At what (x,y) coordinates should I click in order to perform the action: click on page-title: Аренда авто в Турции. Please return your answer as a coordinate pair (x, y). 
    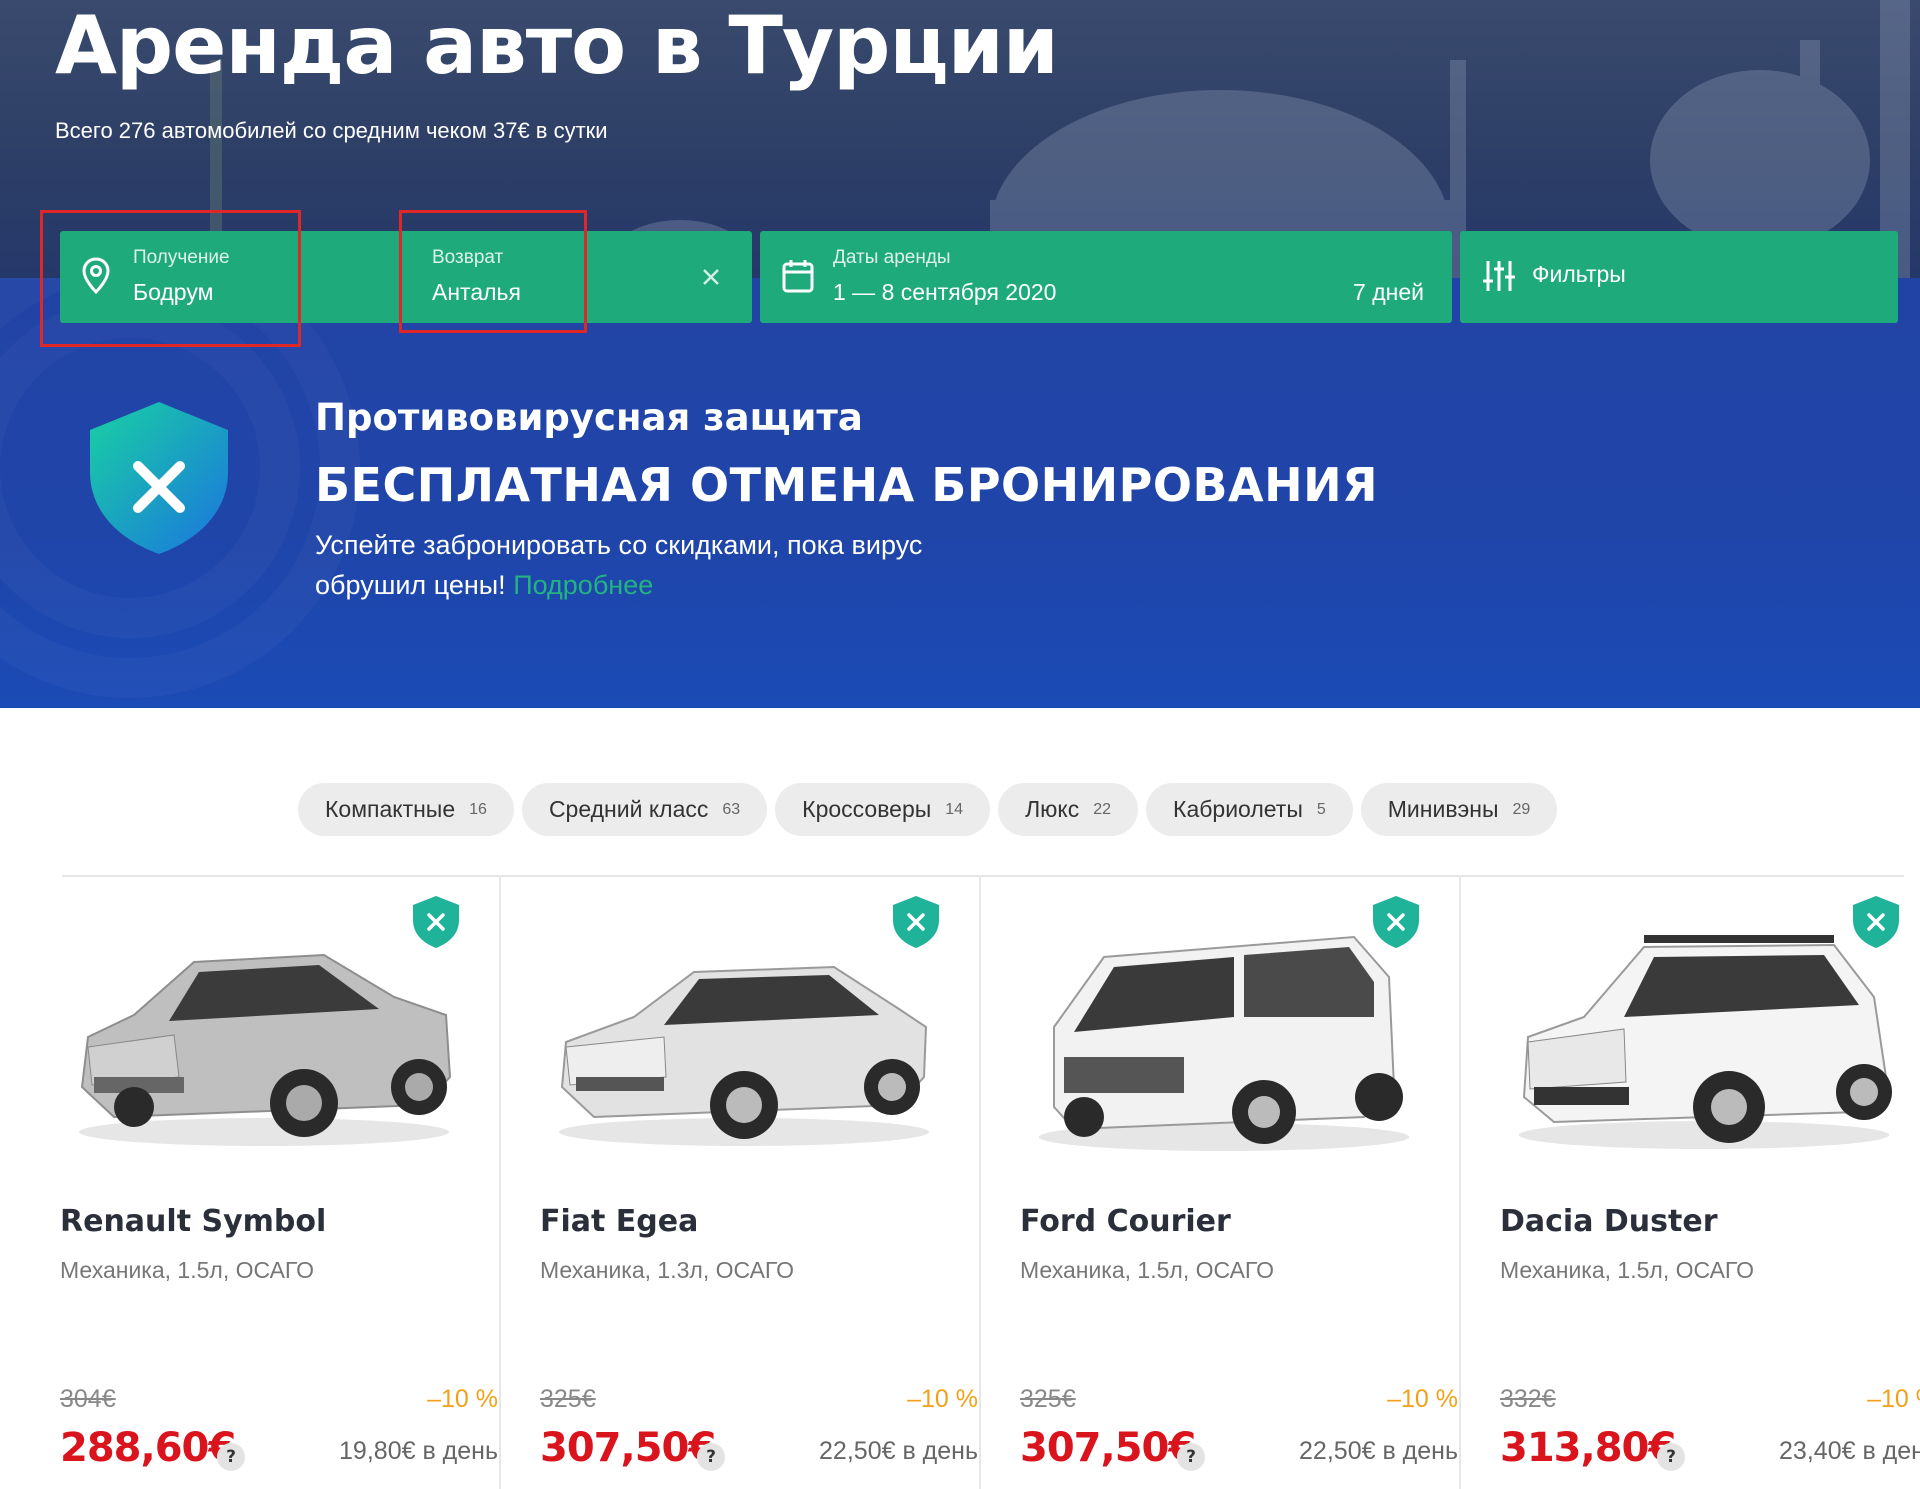
    Looking at the image, I should click on (557, 46).